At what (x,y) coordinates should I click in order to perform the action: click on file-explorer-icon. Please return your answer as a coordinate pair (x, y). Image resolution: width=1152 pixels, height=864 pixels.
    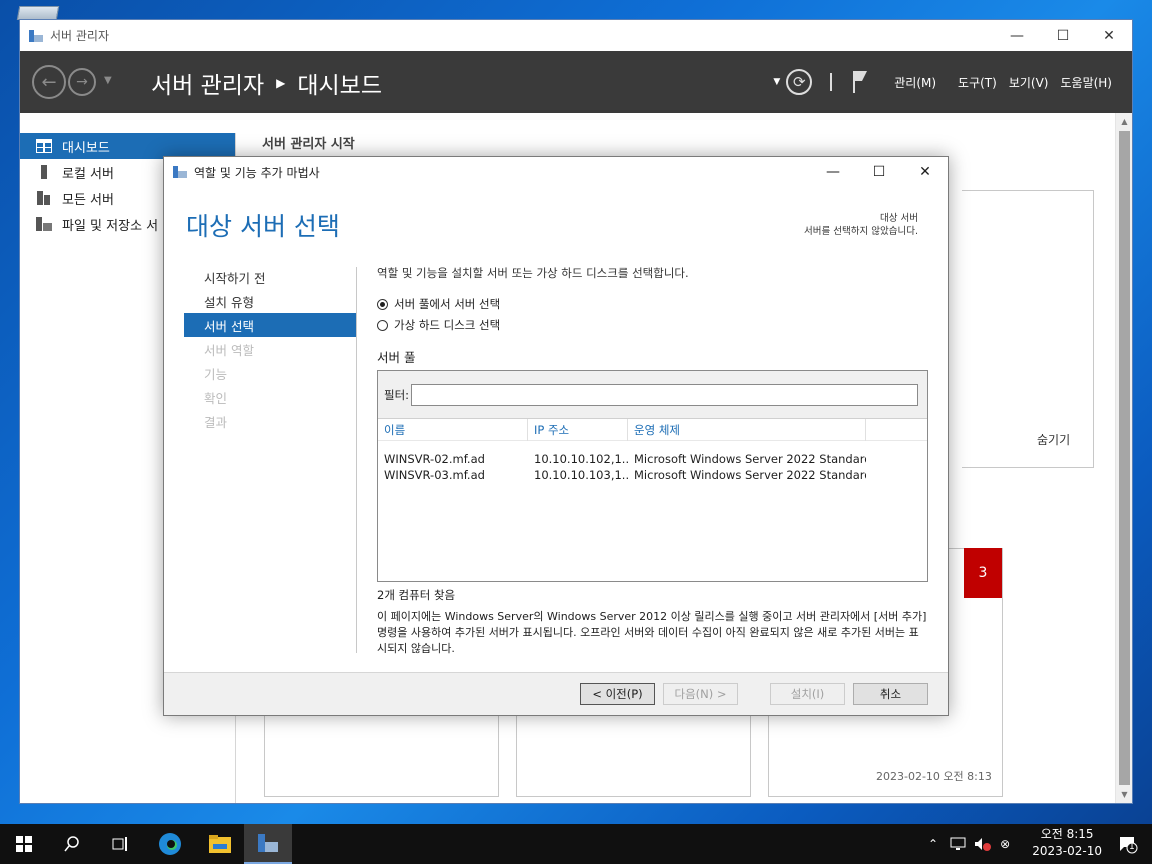
    Looking at the image, I should click on (220, 844).